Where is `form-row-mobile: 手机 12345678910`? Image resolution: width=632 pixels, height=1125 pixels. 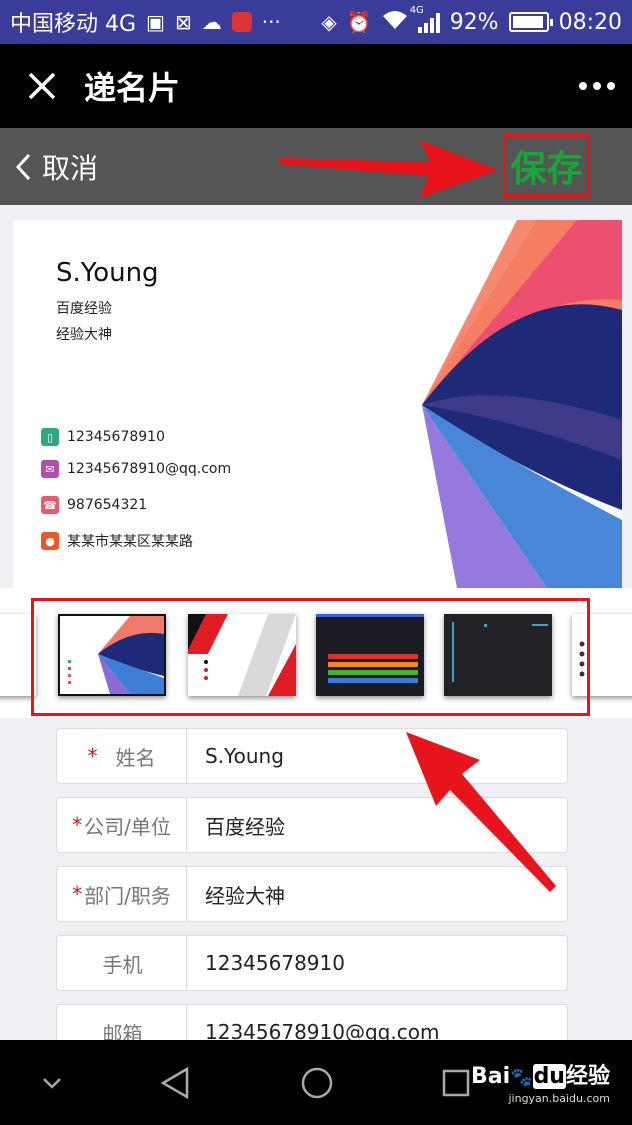 form-row-mobile: 手机 12345678910 is located at coordinates (312, 963).